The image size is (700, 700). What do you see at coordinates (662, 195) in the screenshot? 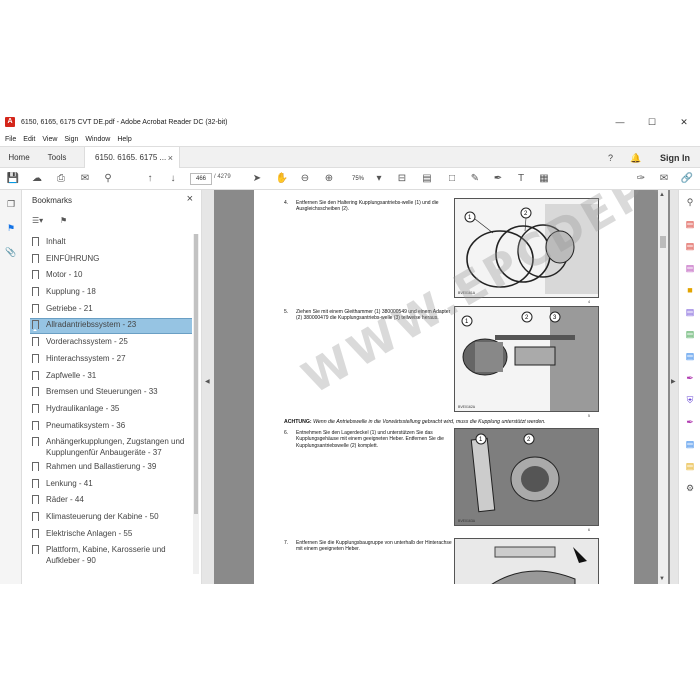
I see `scroll-up-icon: ▲` at bounding box center [662, 195].